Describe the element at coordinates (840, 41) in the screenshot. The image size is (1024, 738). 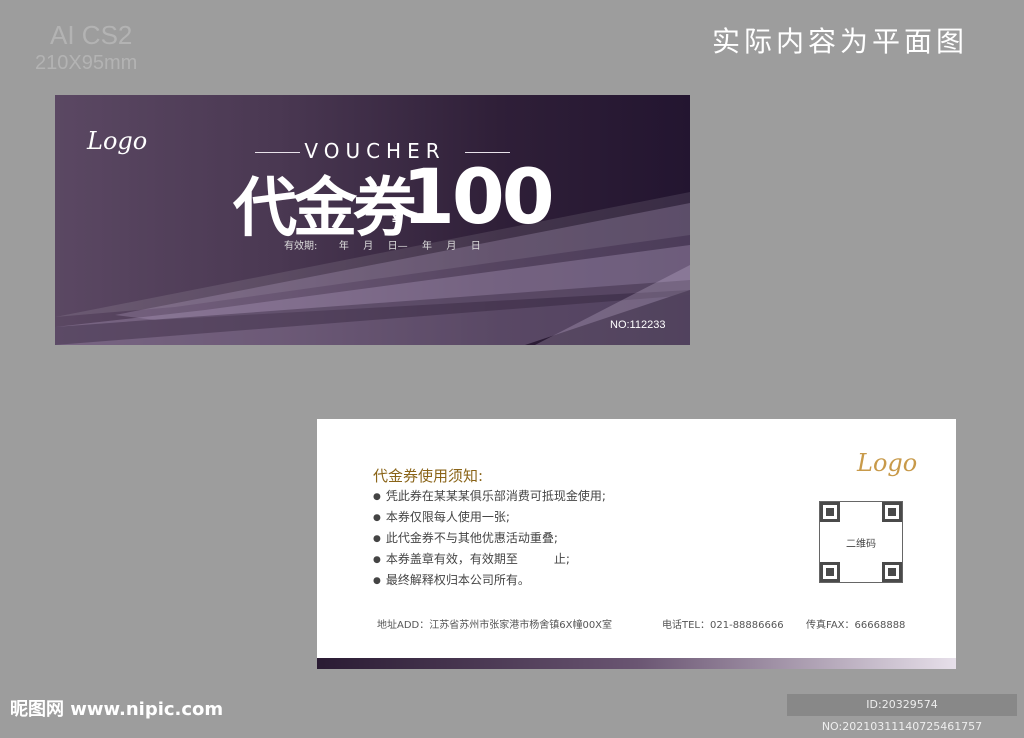
I see `note-label: 实际内容为平面图` at that location.